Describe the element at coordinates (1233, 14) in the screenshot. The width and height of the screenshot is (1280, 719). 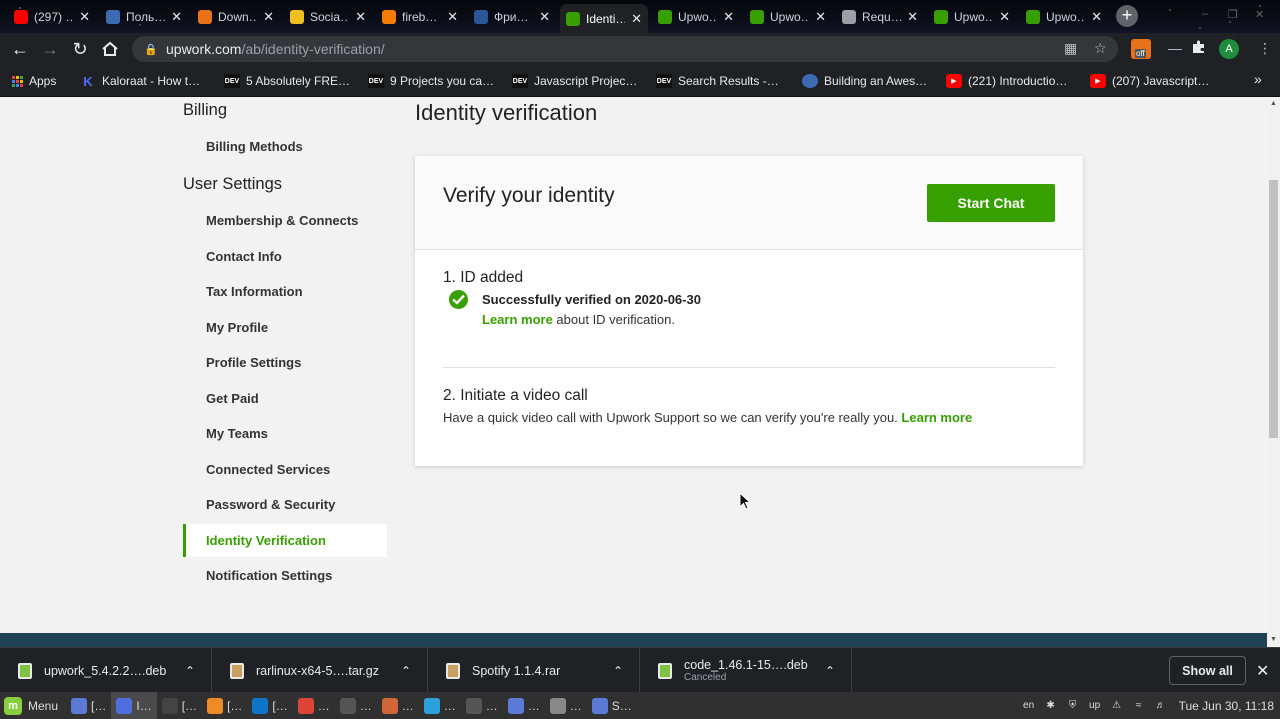
I see `maximize-window-icon: ❐` at that location.